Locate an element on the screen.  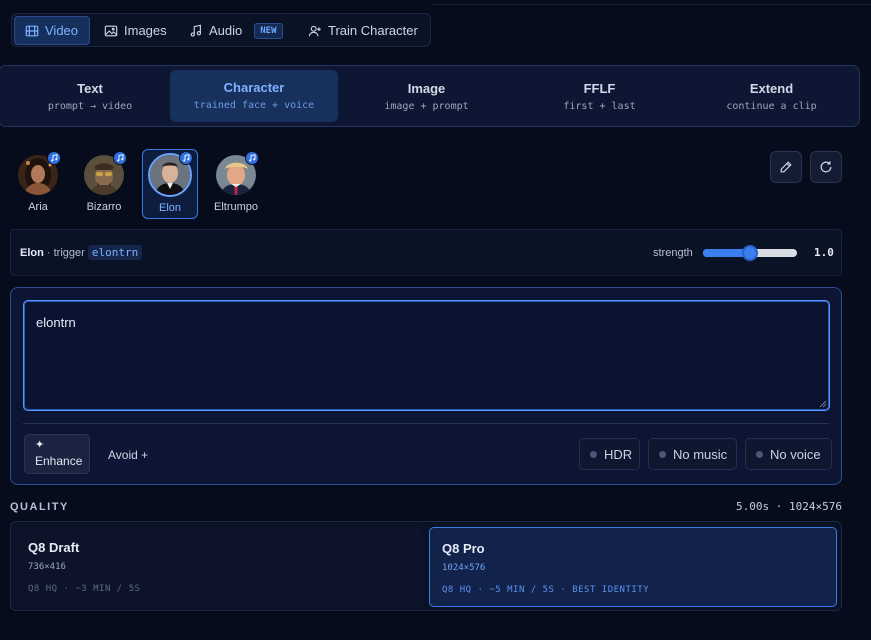
quality-resolution: 1024×576 is located at coordinates (464, 568).